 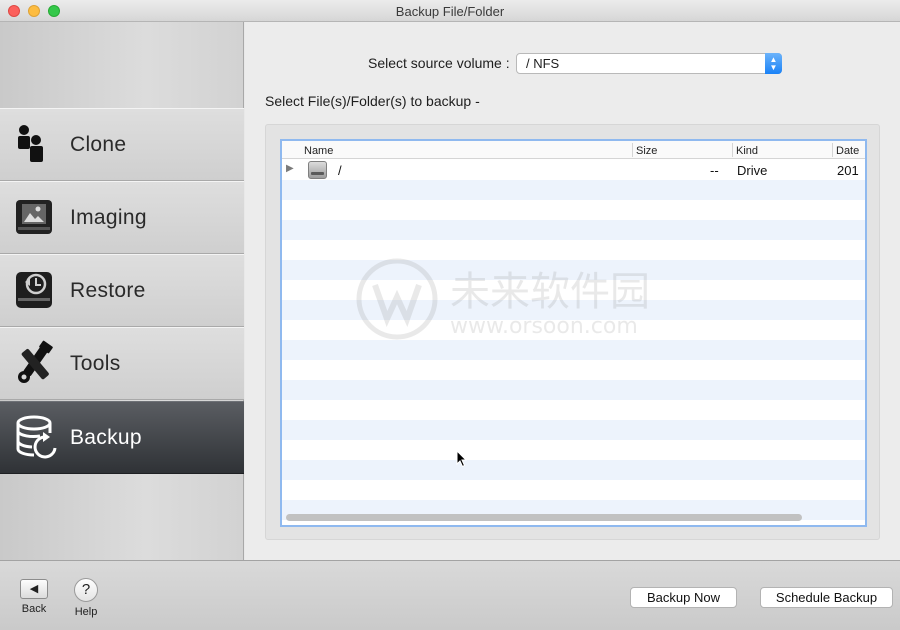 What do you see at coordinates (550, 292) in the screenshot?
I see `watermark-text: 未来软件园` at bounding box center [550, 292].